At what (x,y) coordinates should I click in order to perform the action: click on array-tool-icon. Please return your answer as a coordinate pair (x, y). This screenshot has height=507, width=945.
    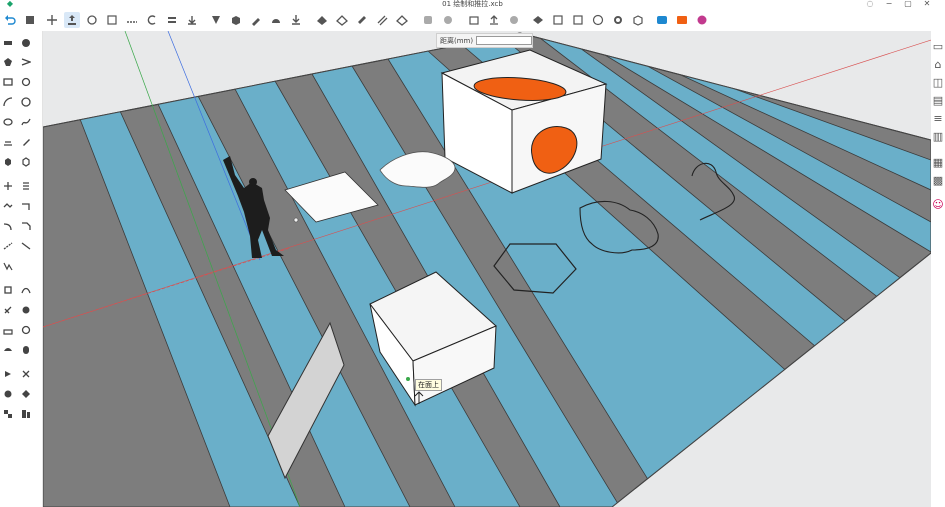
    Looking at the image, I should click on (8, 414).